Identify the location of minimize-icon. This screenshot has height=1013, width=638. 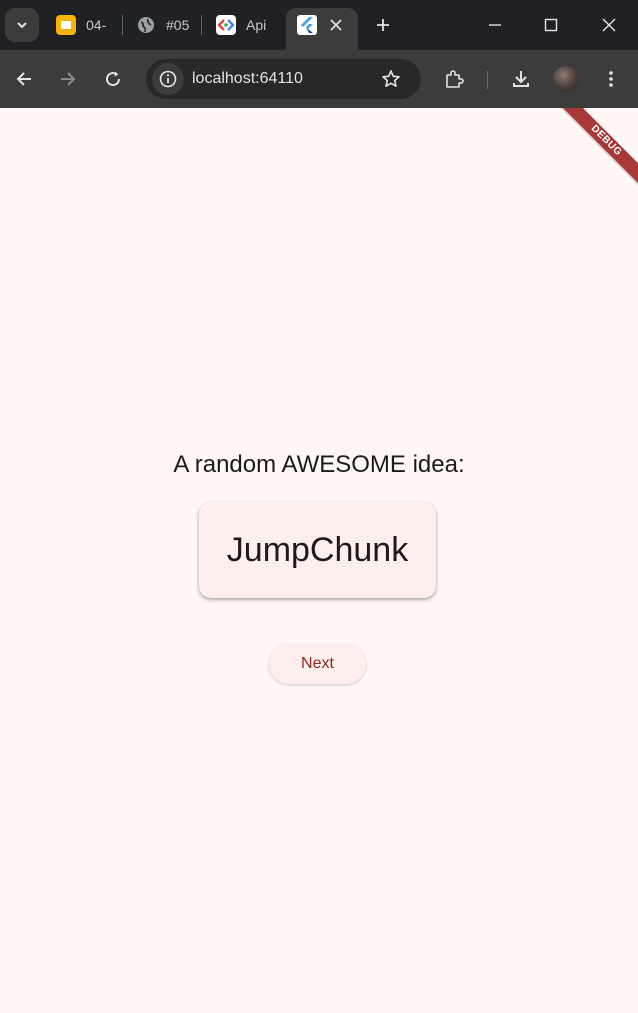
(495, 25).